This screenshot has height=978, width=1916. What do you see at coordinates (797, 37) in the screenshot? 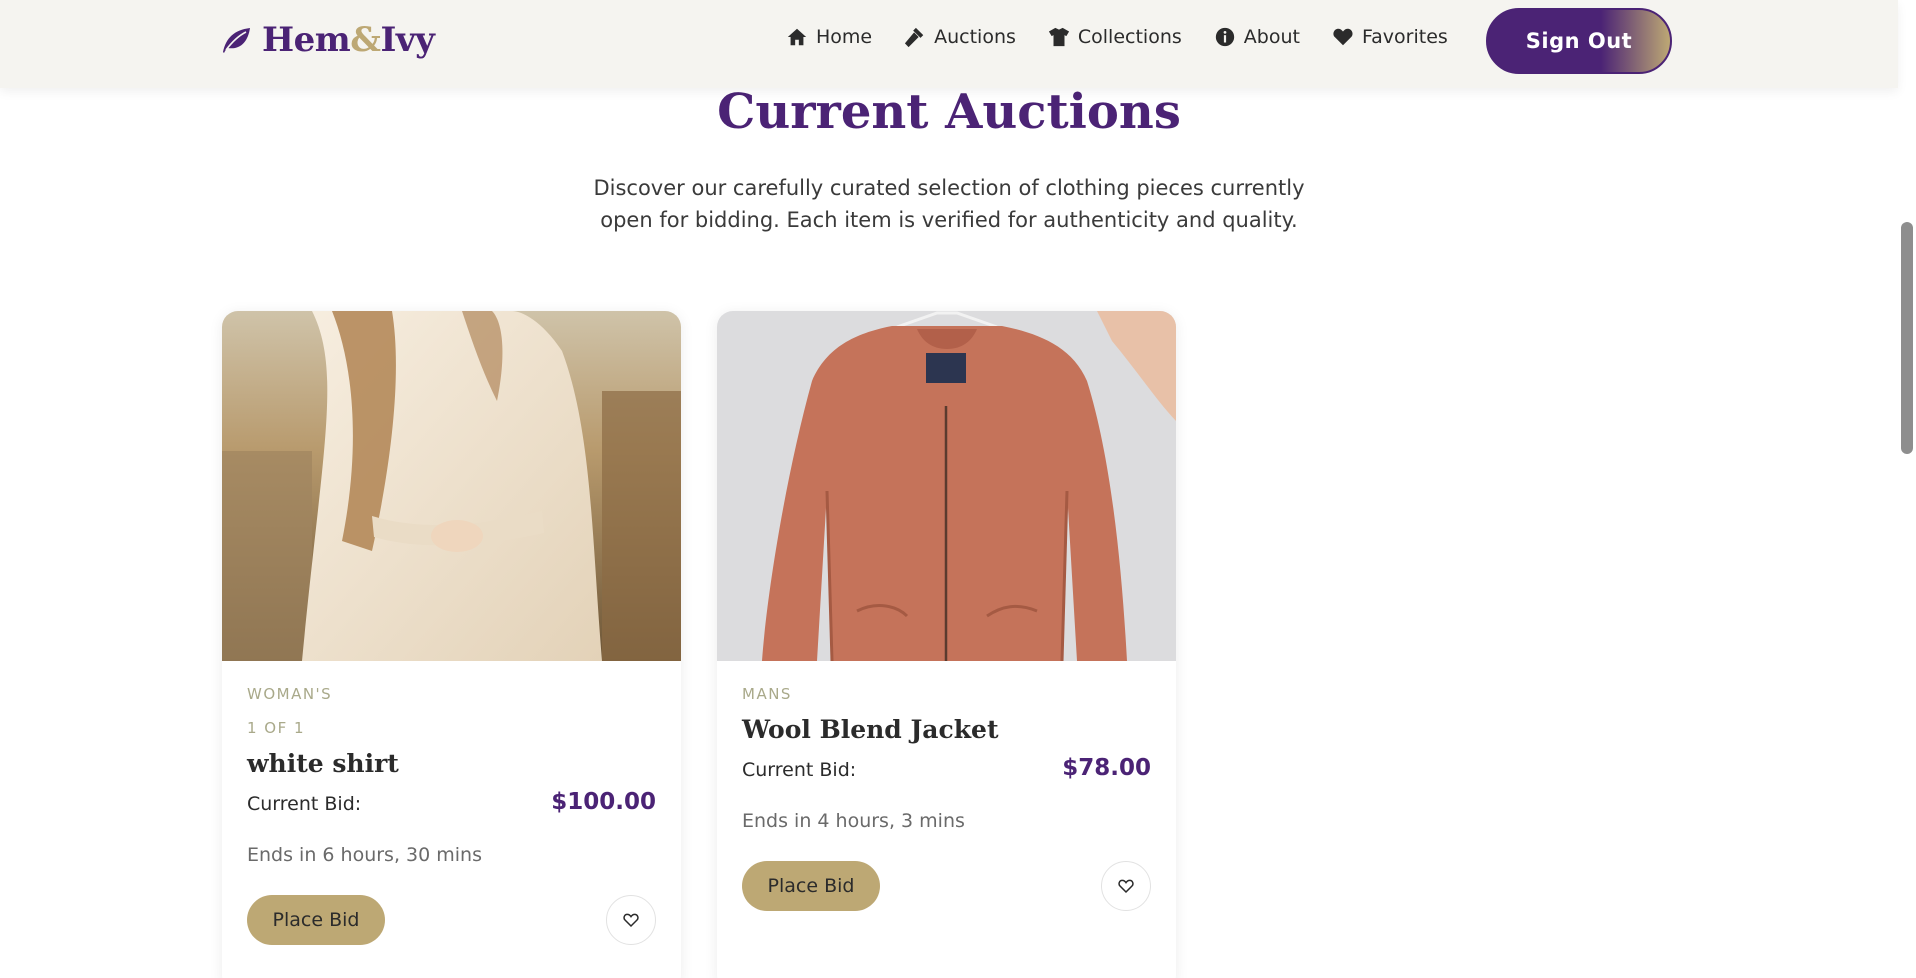
I see `home-icon` at bounding box center [797, 37].